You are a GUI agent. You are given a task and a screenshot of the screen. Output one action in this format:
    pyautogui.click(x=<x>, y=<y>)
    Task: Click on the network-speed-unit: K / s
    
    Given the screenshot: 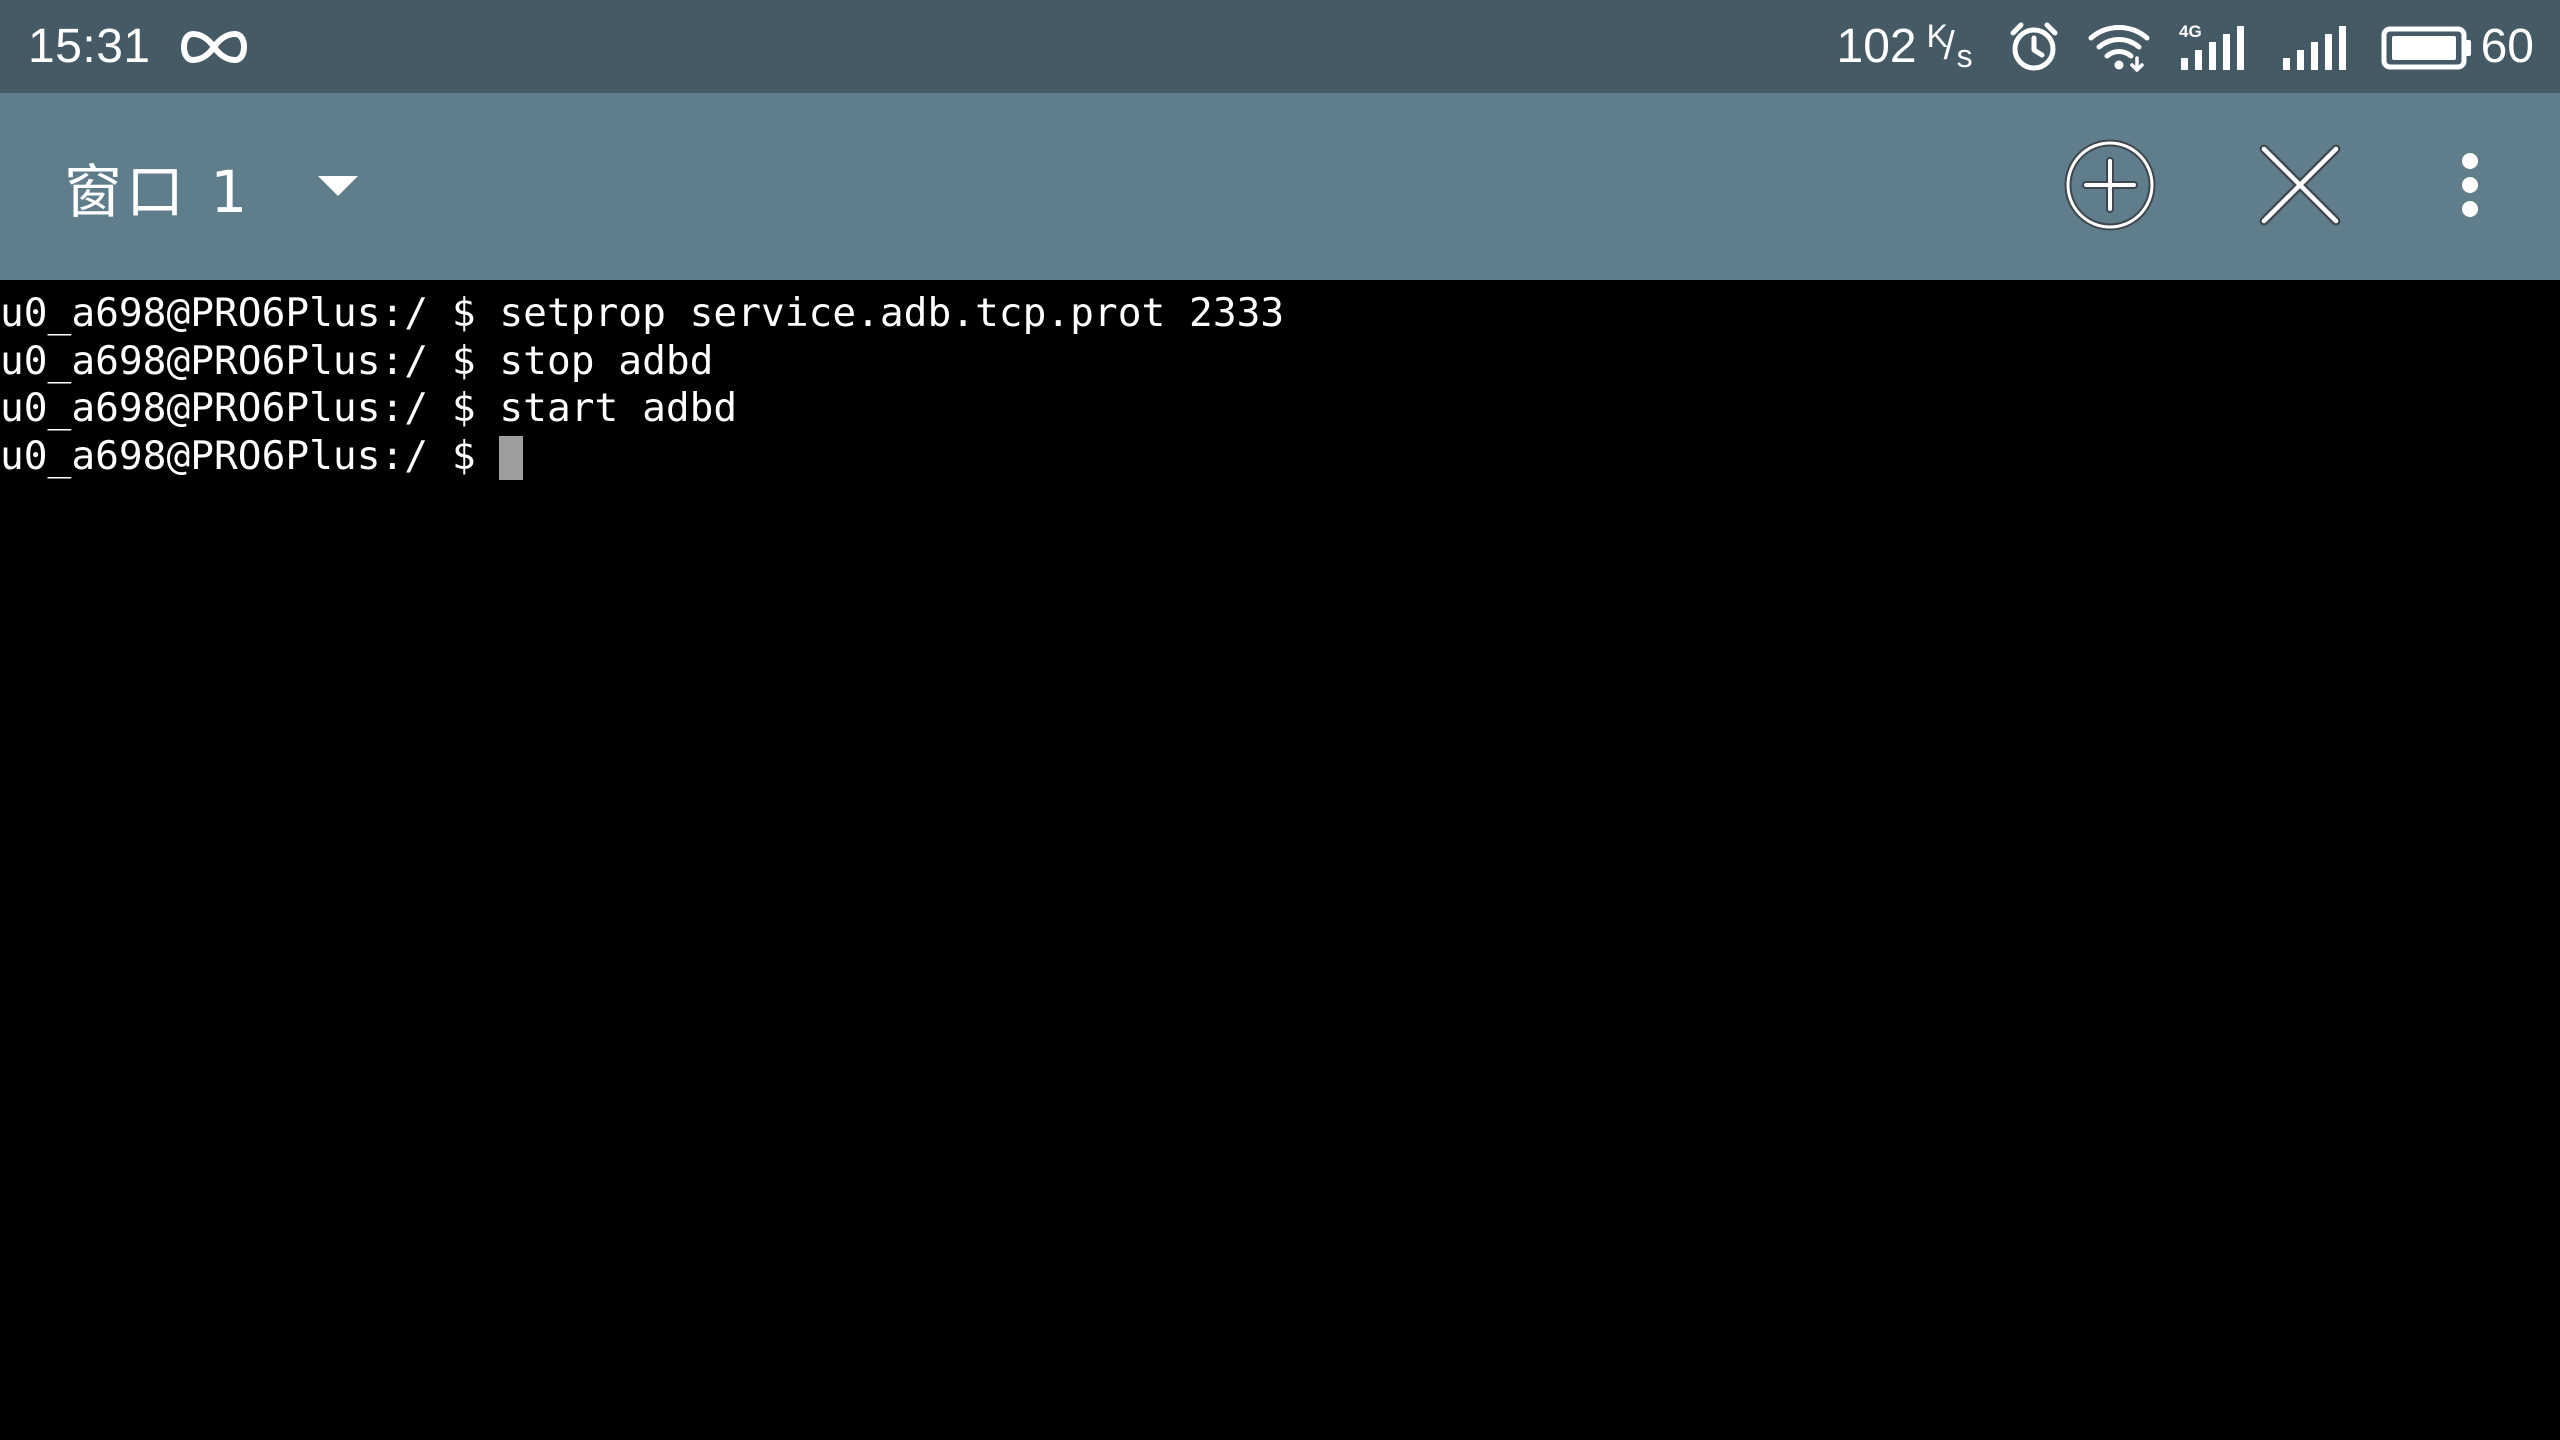 What is the action you would take?
    pyautogui.click(x=1953, y=46)
    